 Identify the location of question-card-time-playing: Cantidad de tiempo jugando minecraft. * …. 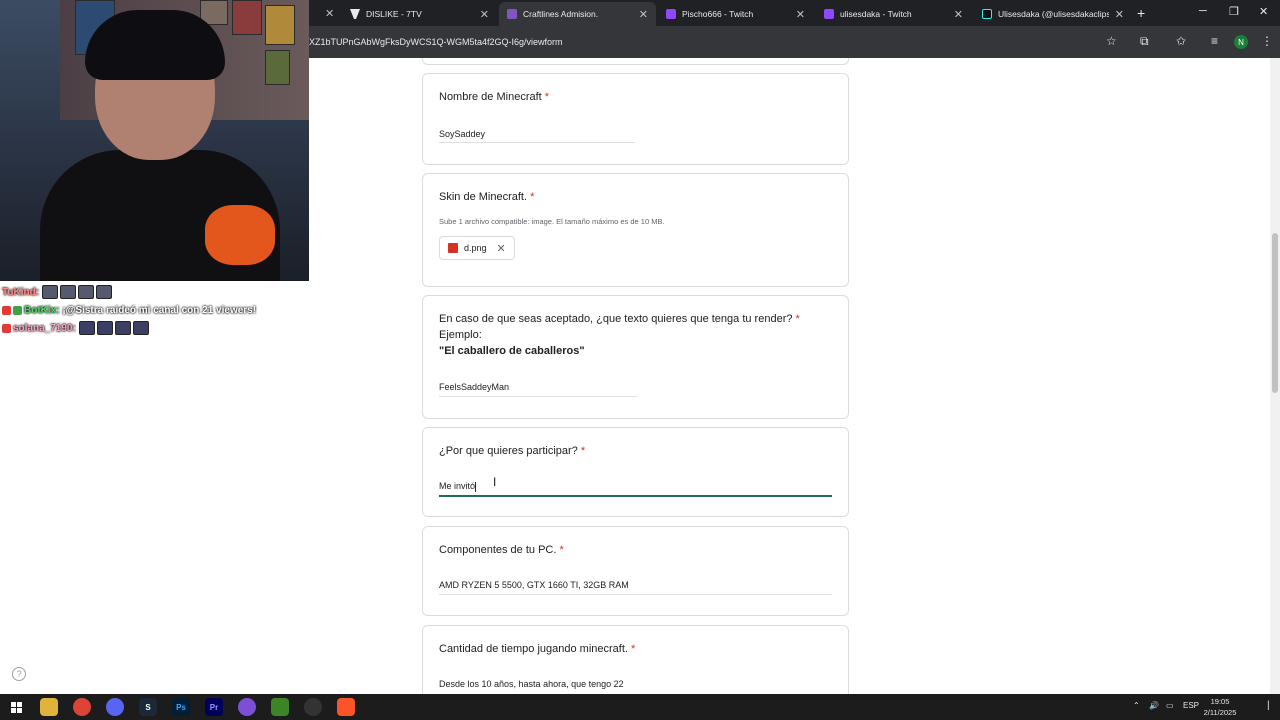
(635, 659).